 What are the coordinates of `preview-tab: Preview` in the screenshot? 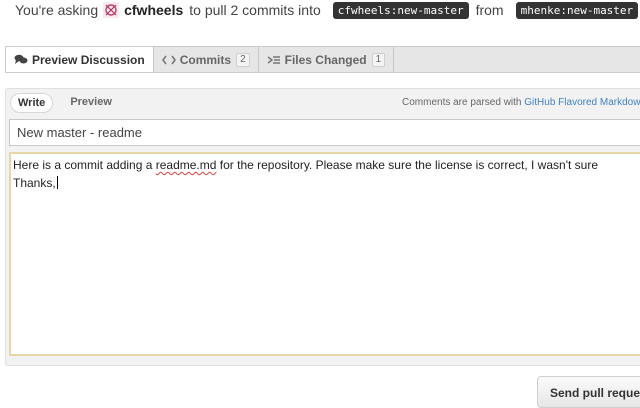 It's located at (91, 103).